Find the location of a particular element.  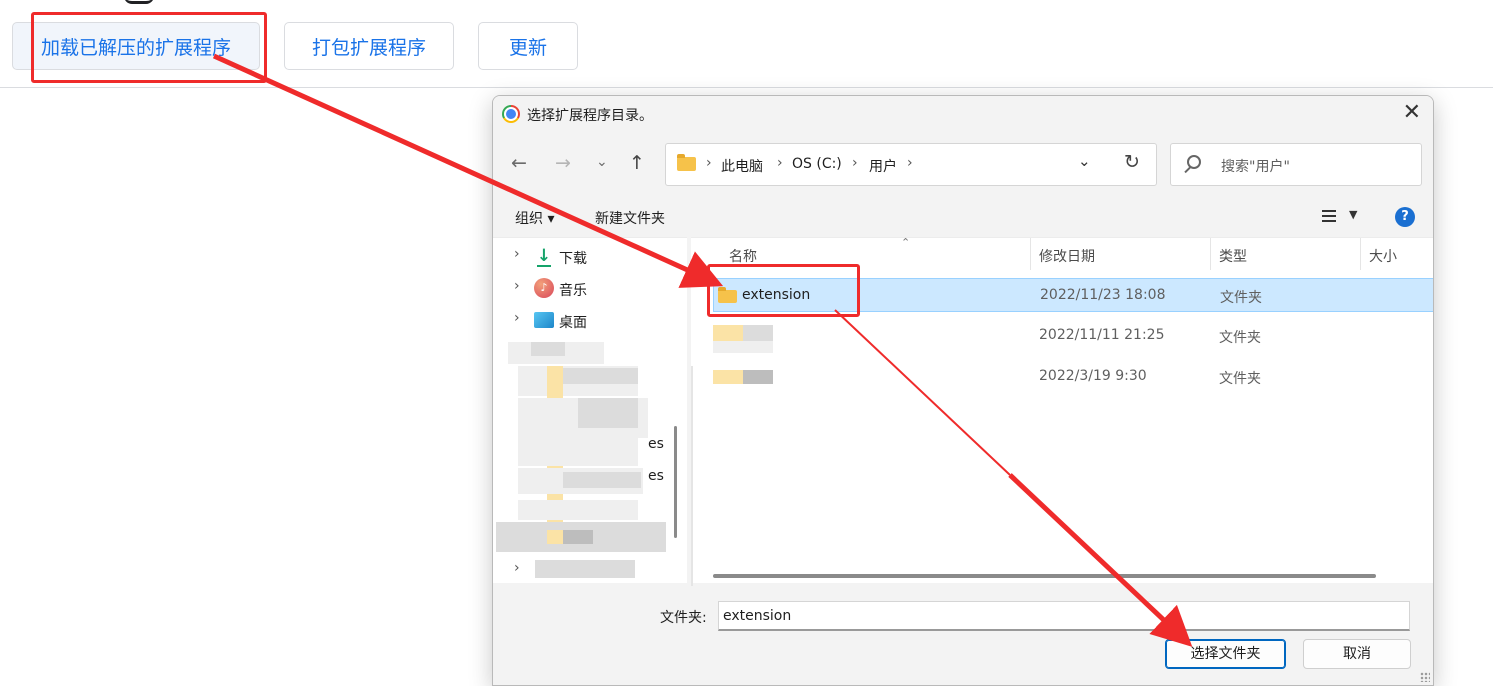

address-history-chevron-down-icon: ⌄ is located at coordinates (1084, 161).